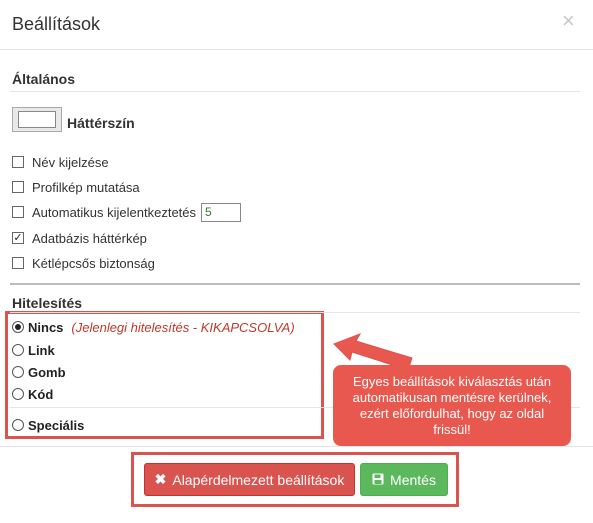 This screenshot has height=523, width=593. Describe the element at coordinates (93, 263) in the screenshot. I see `option-label: Kétlépcsős biztonság` at that location.